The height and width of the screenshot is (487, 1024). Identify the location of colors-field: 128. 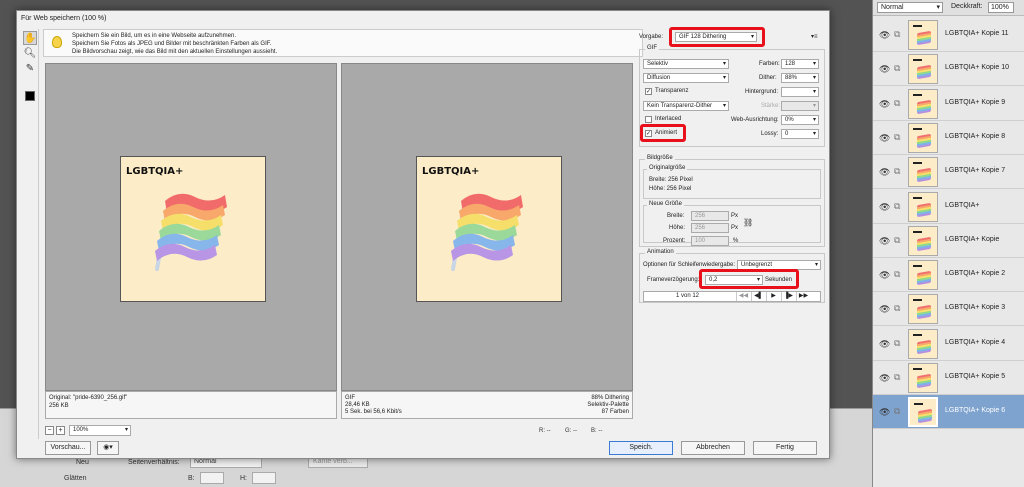
(800, 64).